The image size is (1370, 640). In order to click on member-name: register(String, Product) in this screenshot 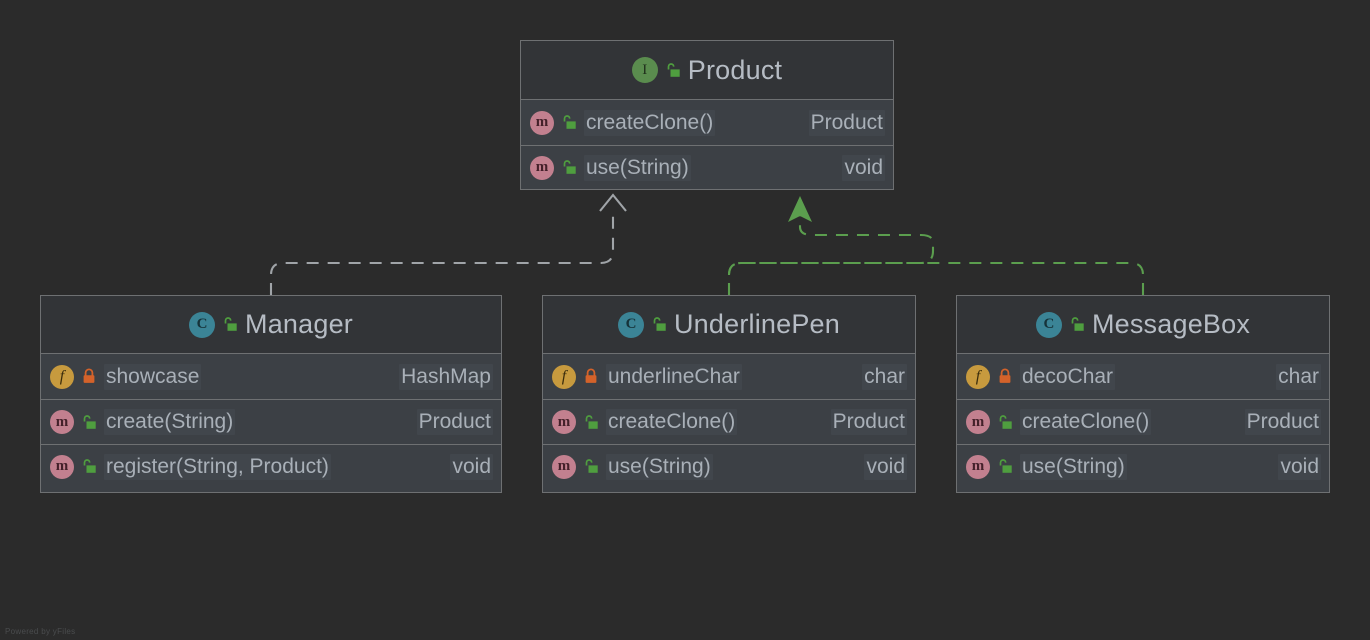, I will do `click(217, 466)`.